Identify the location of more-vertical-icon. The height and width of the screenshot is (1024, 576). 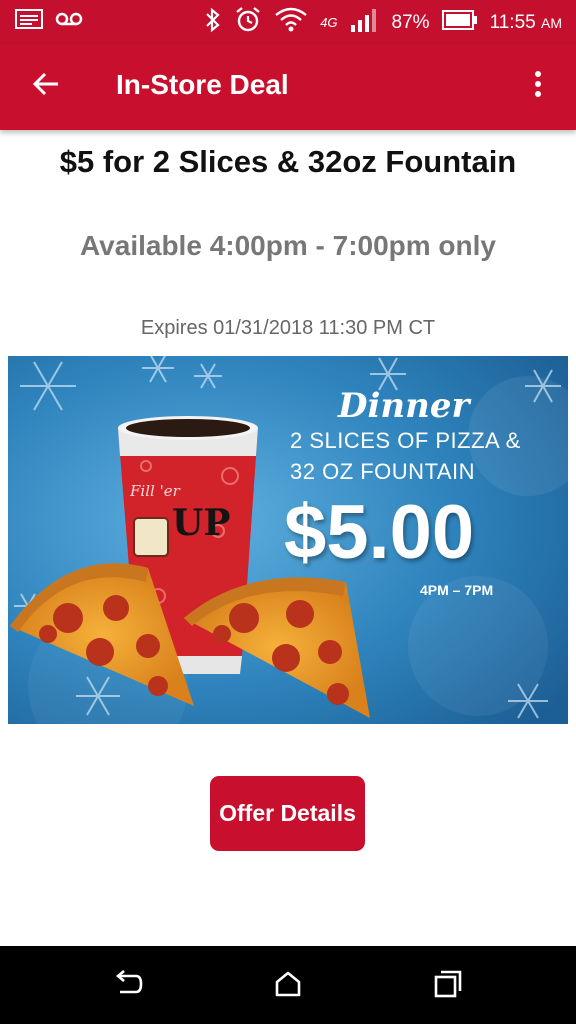
(538, 86).